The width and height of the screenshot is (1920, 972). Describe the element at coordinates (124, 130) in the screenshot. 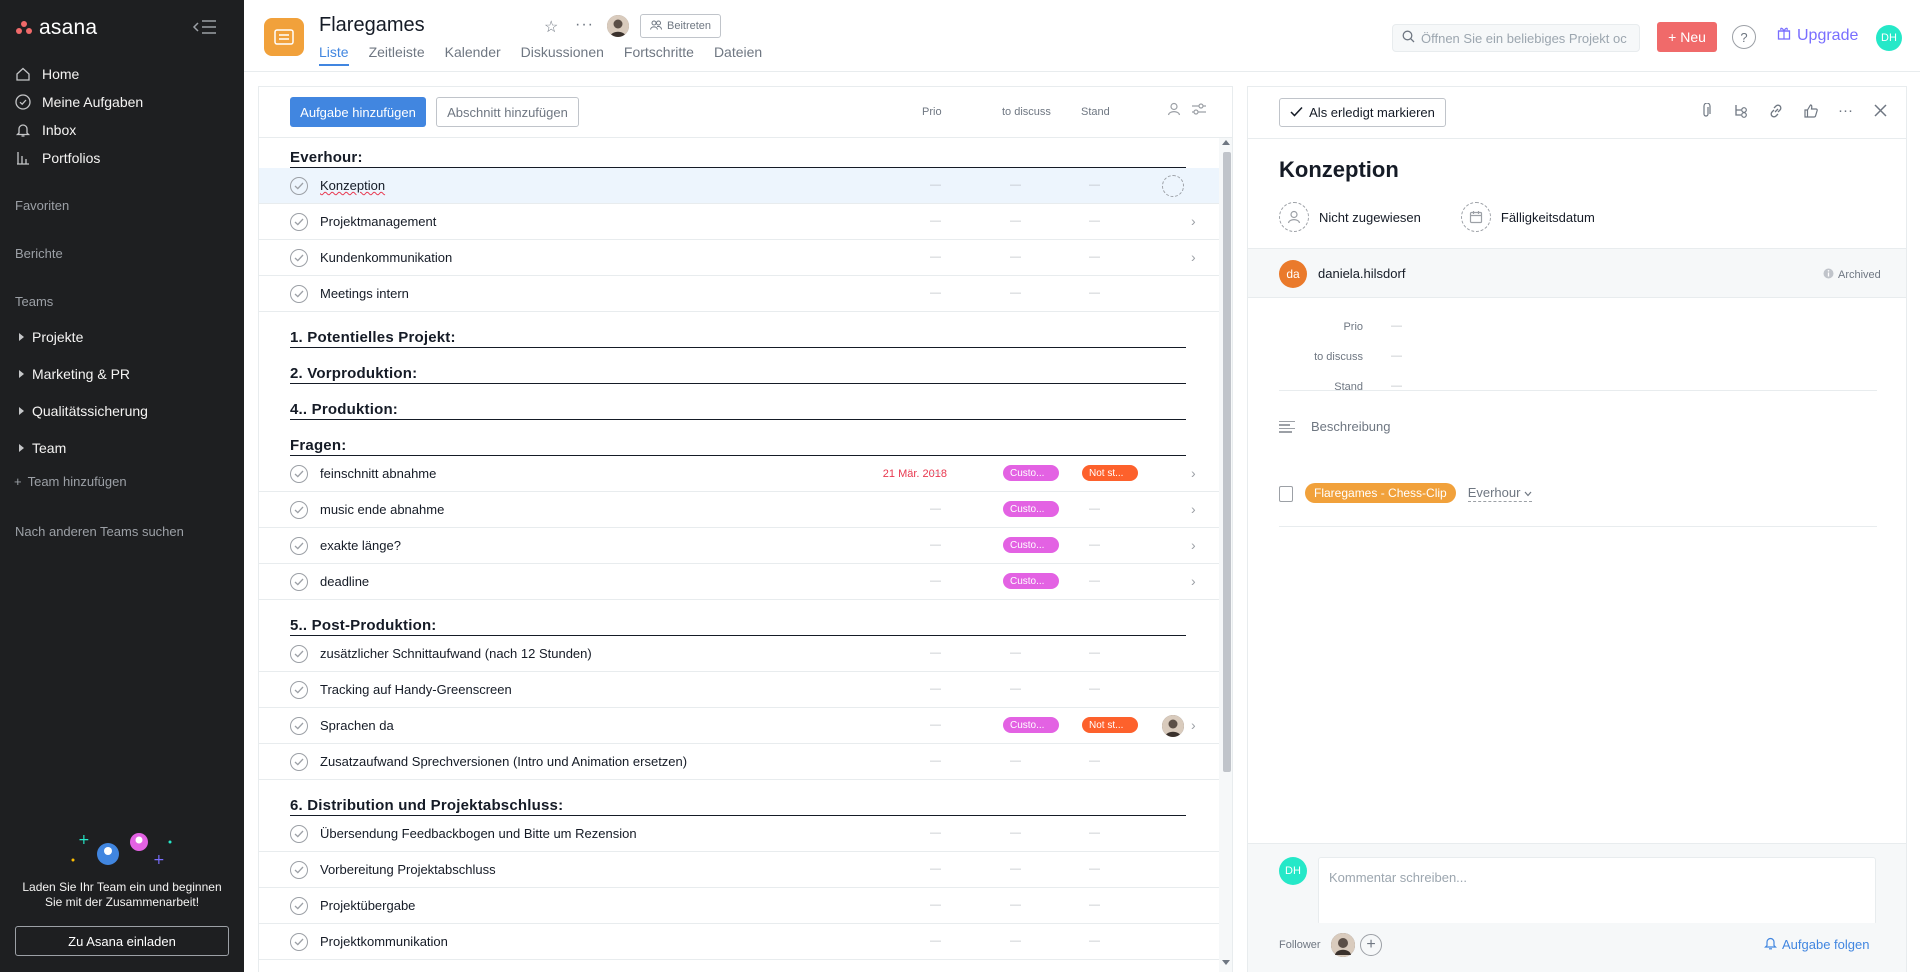

I see `sidebar-item-inbox: Inbox` at that location.